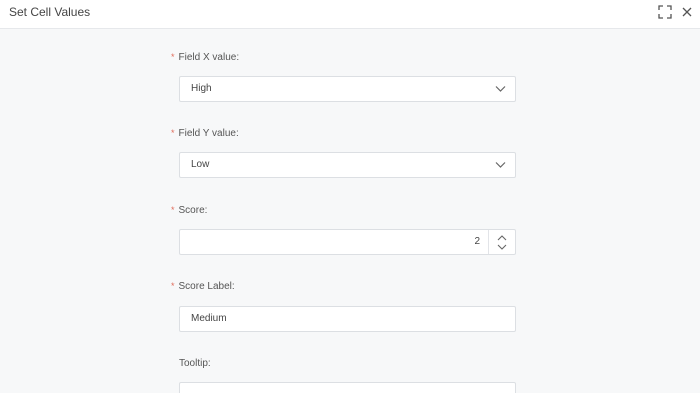  Describe the element at coordinates (477, 241) in the screenshot. I see `score-value: 2` at that location.